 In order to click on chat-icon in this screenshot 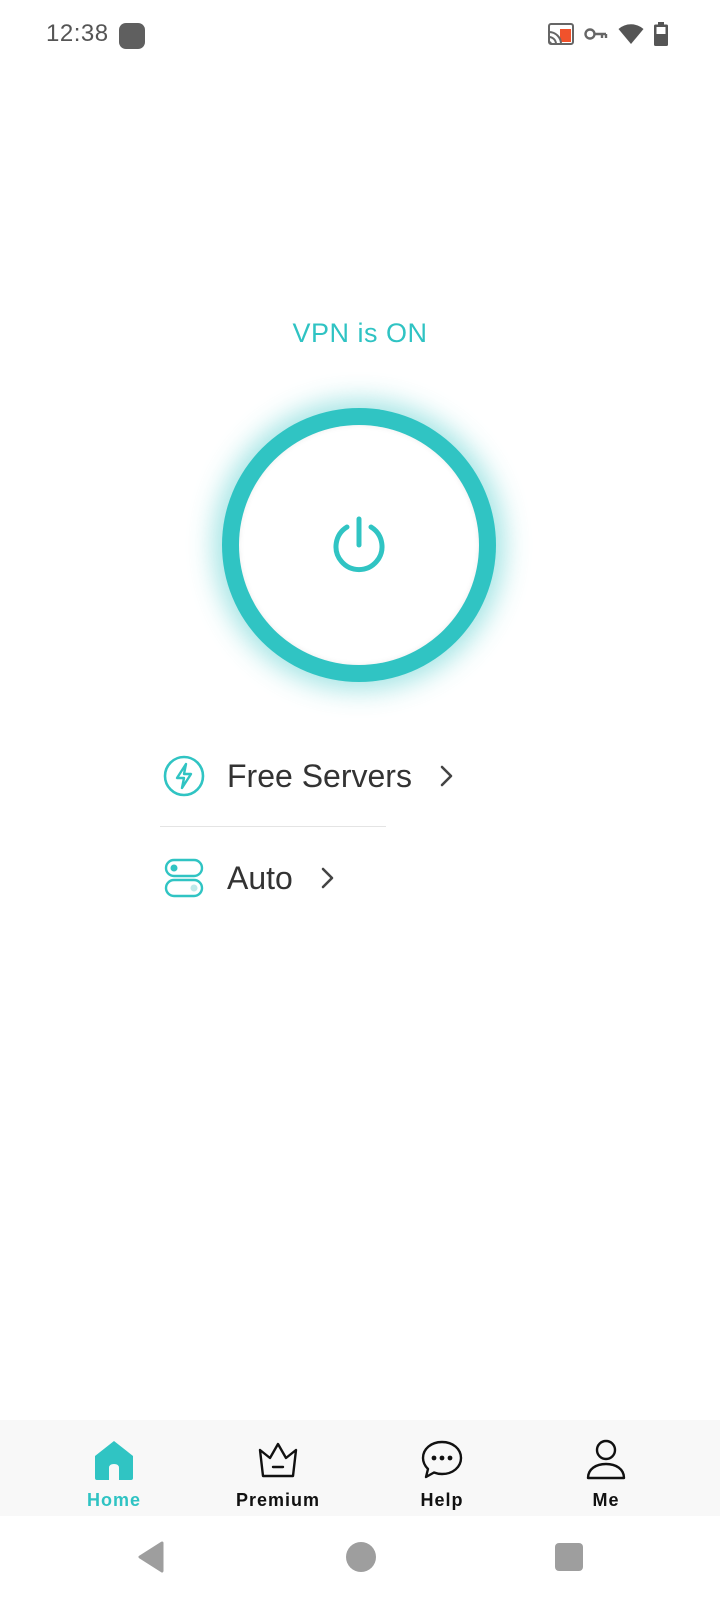, I will do `click(442, 1459)`.